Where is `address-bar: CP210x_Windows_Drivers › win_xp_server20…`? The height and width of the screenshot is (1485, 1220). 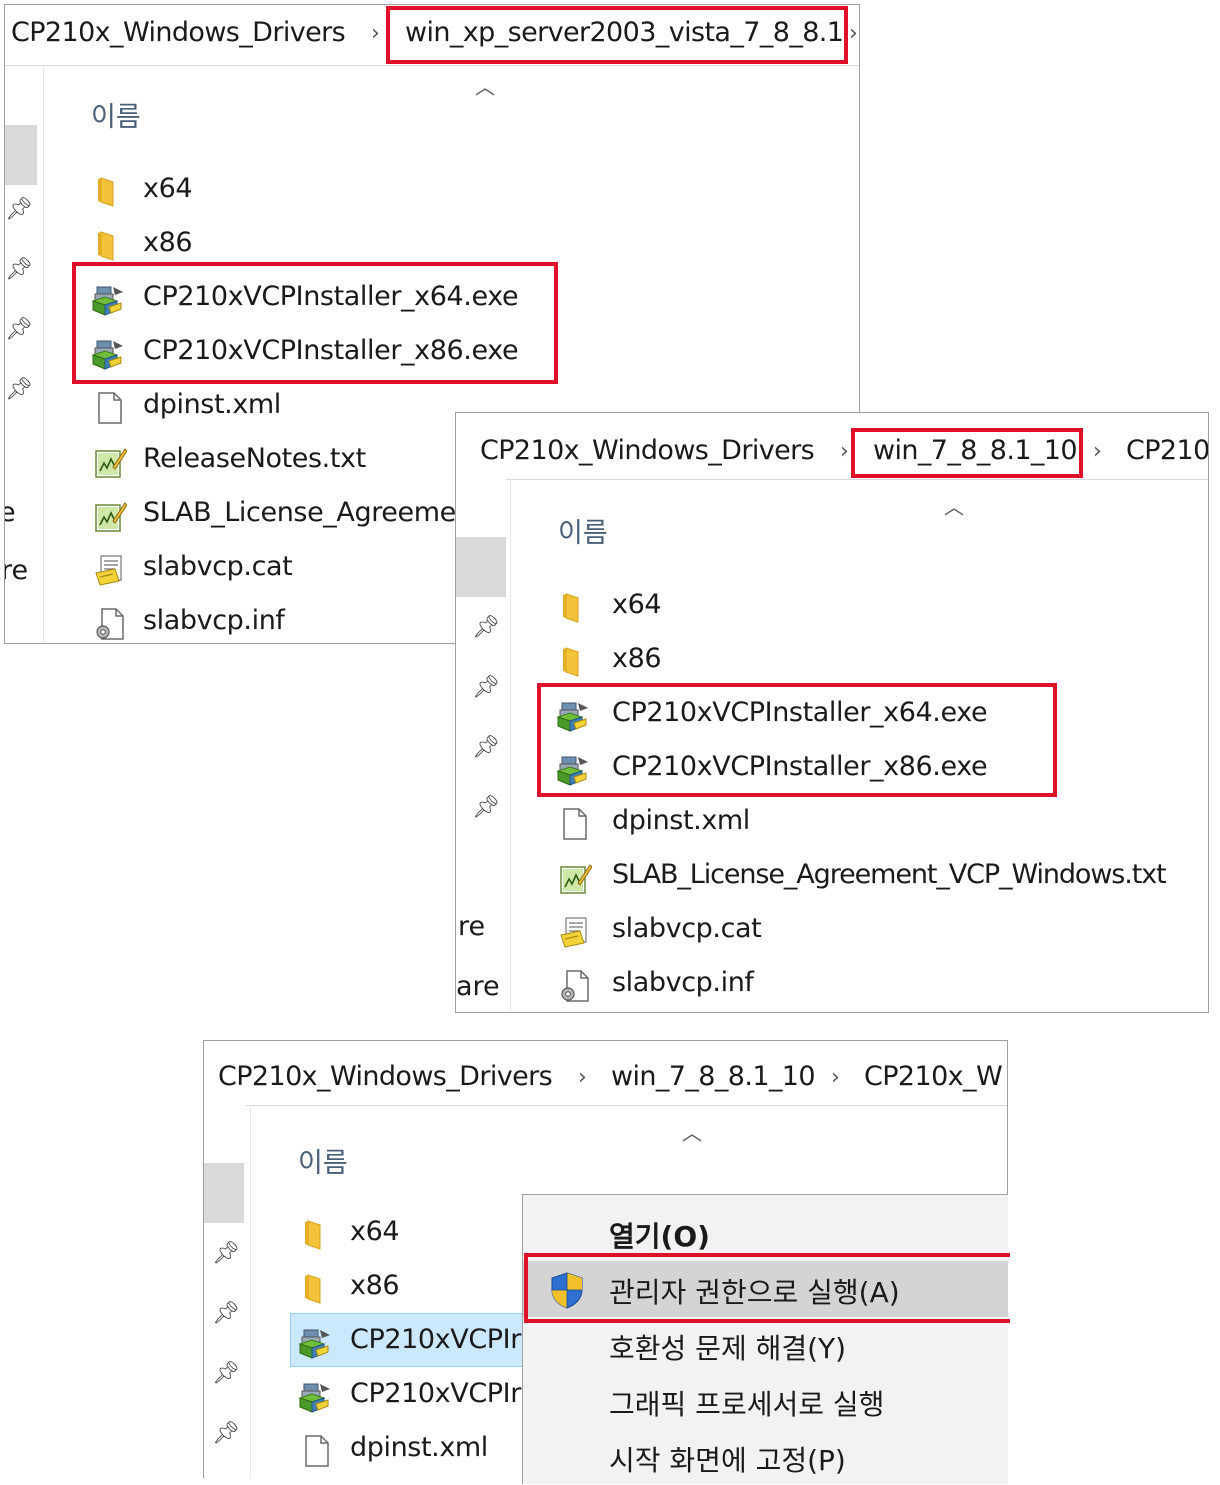 address-bar: CP210x_Windows_Drivers › win_xp_server20… is located at coordinates (432, 35).